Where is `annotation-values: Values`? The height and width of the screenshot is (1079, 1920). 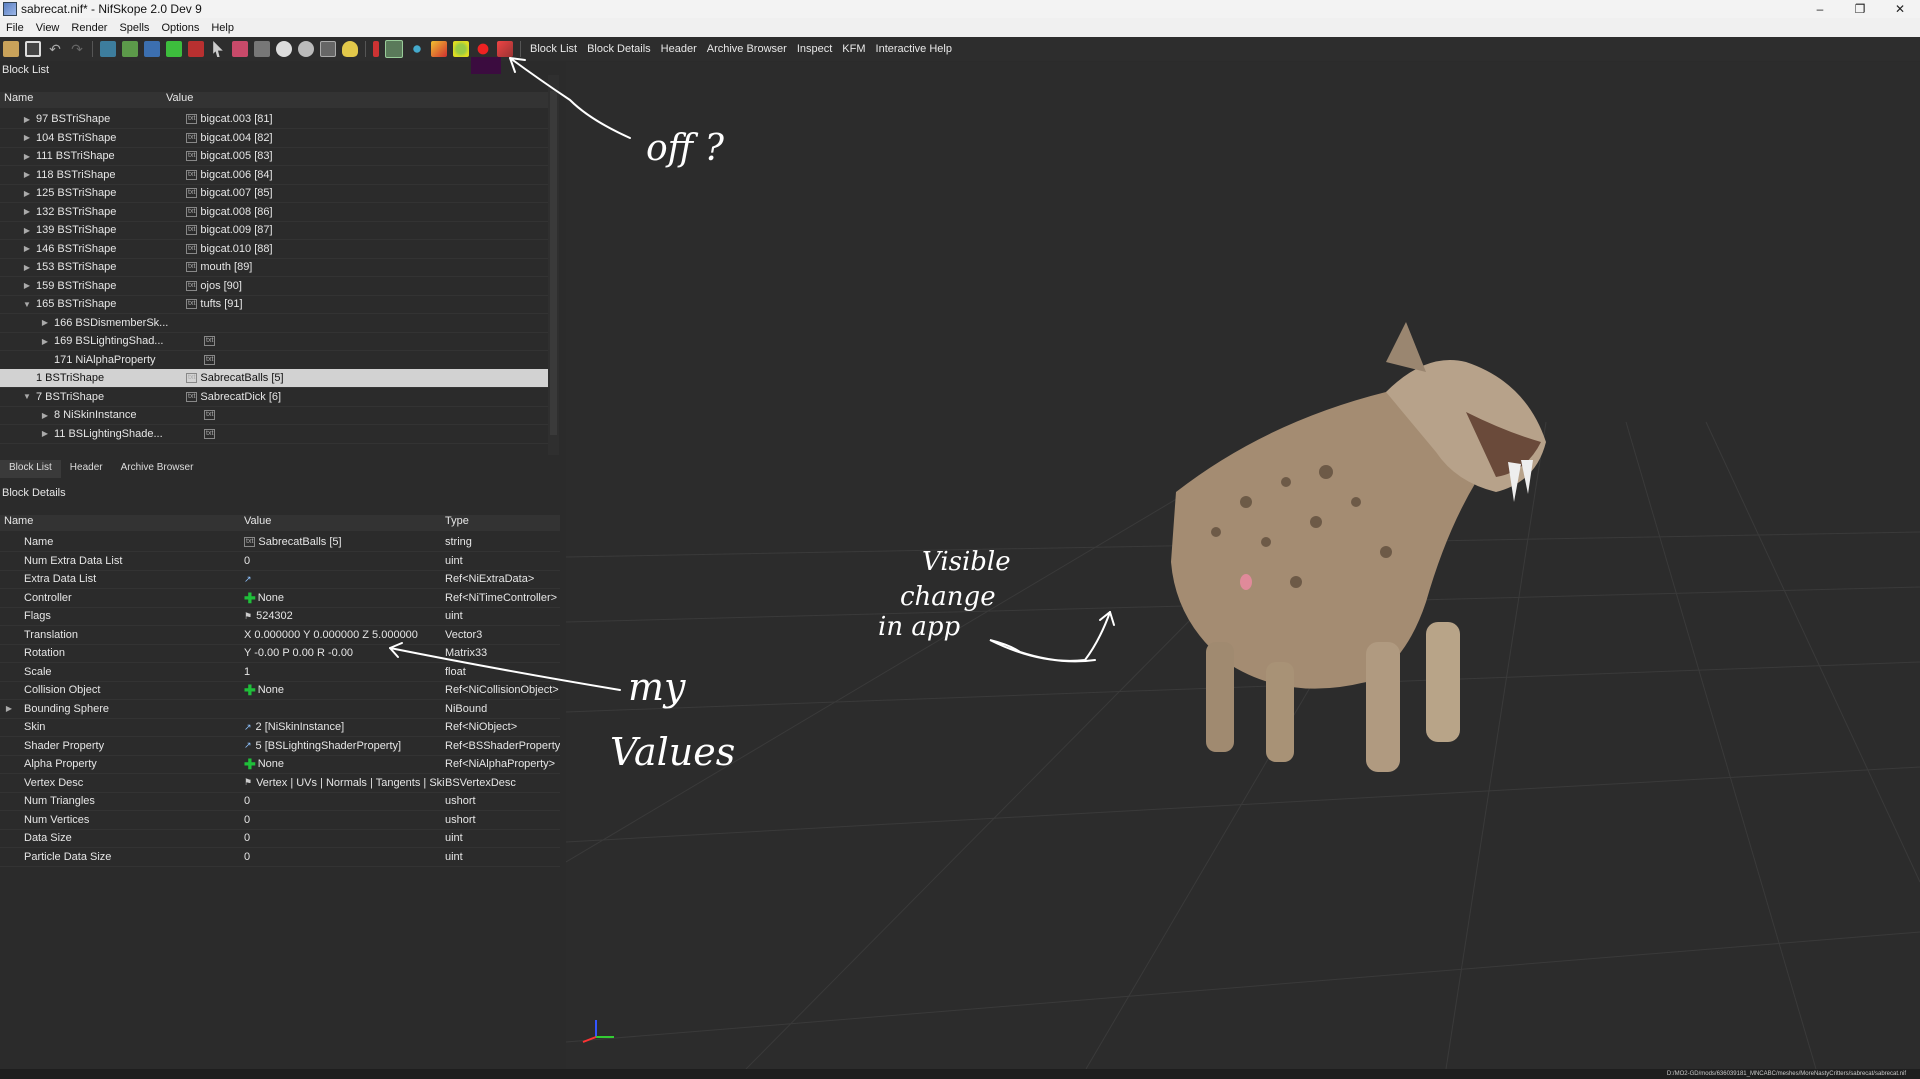
annotation-values: Values is located at coordinates (672, 752).